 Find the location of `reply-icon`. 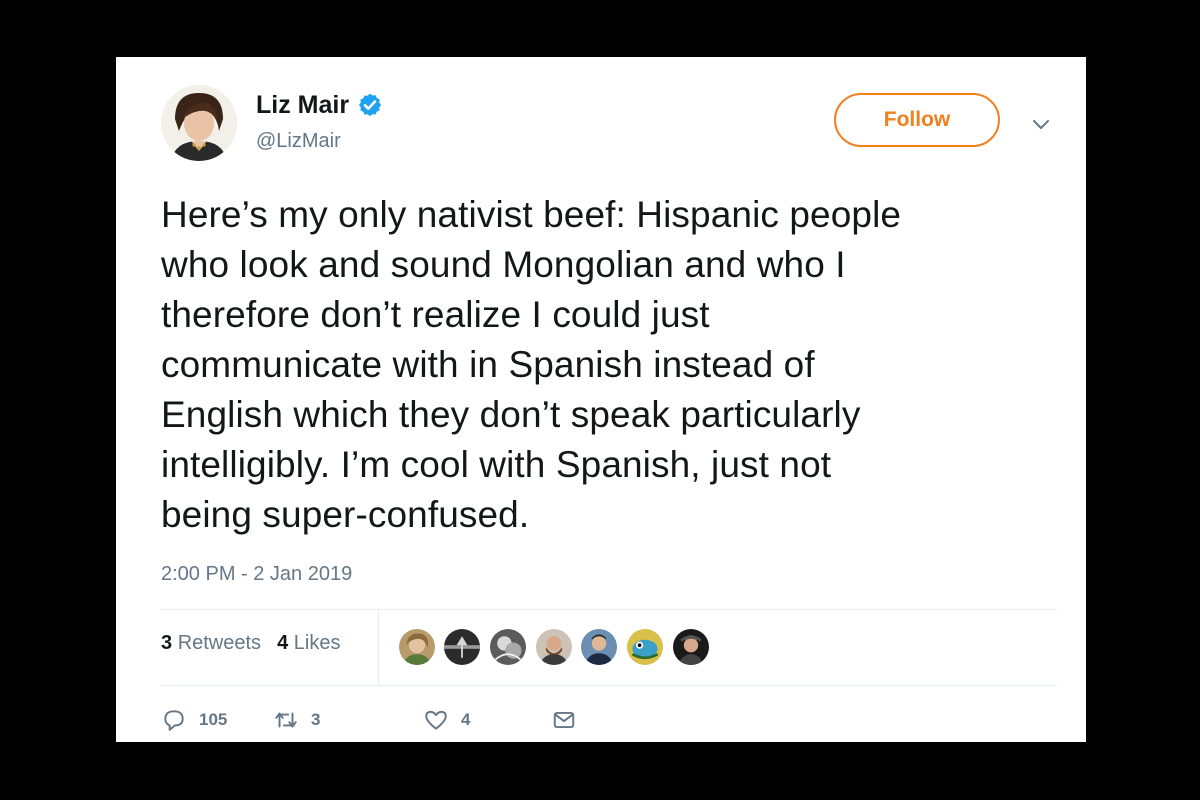

reply-icon is located at coordinates (174, 720).